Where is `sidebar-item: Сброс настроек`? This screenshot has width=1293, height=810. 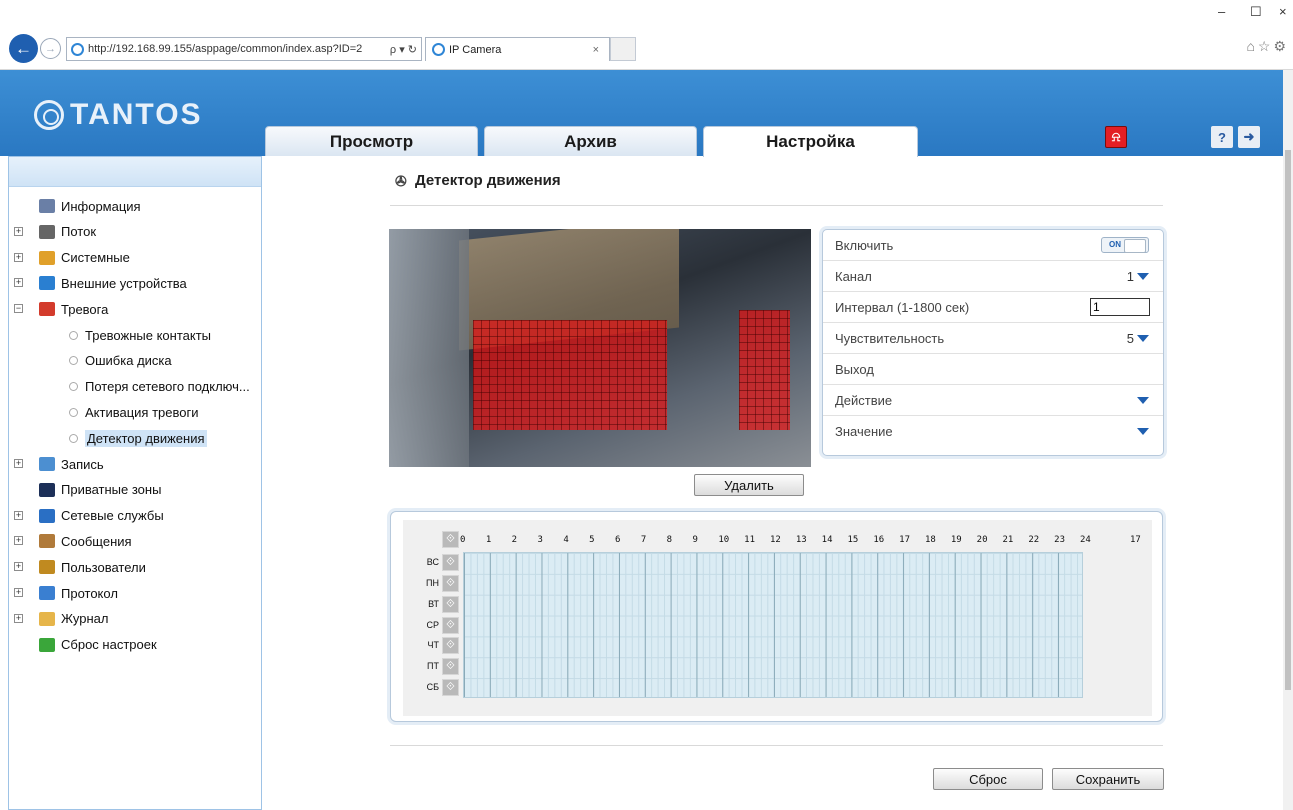
sidebar-item: Сброс настроек is located at coordinates (98, 645).